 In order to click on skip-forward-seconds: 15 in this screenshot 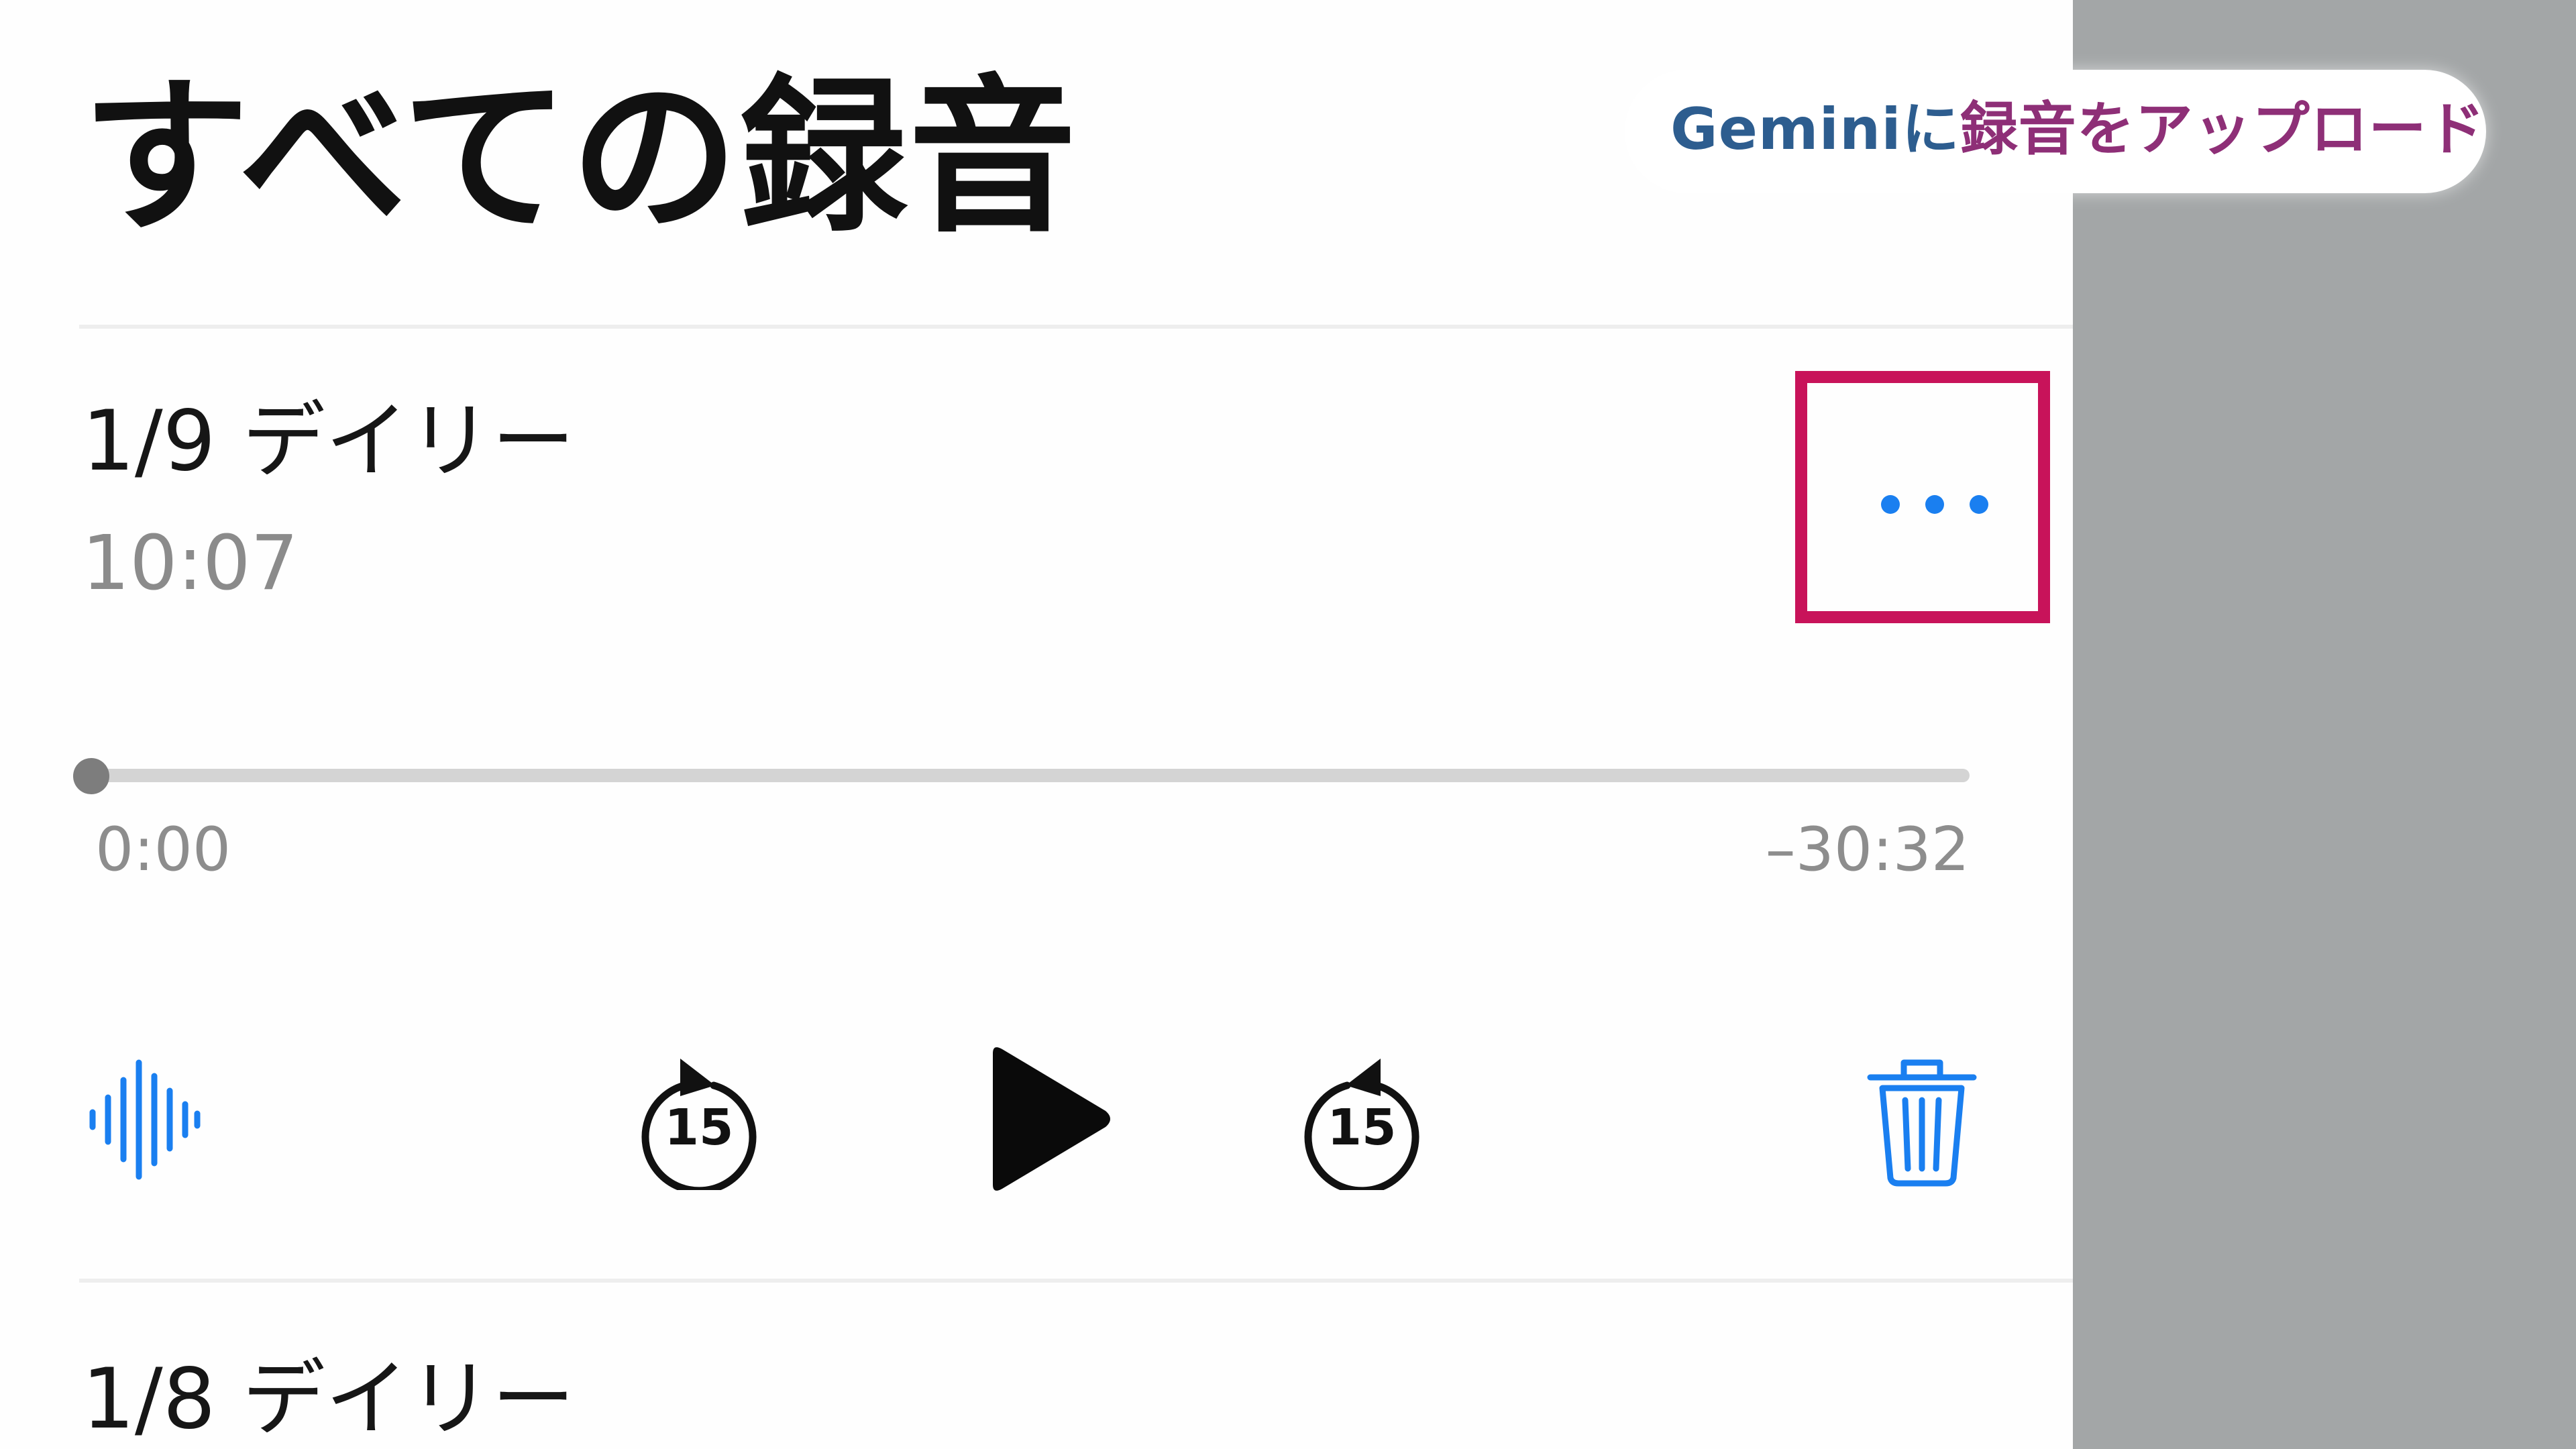, I will do `click(1362, 1128)`.